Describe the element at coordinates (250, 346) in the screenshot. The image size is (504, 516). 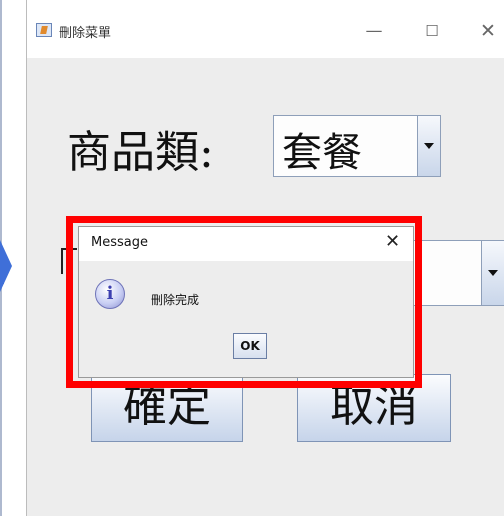
I see `ok-button: OK` at that location.